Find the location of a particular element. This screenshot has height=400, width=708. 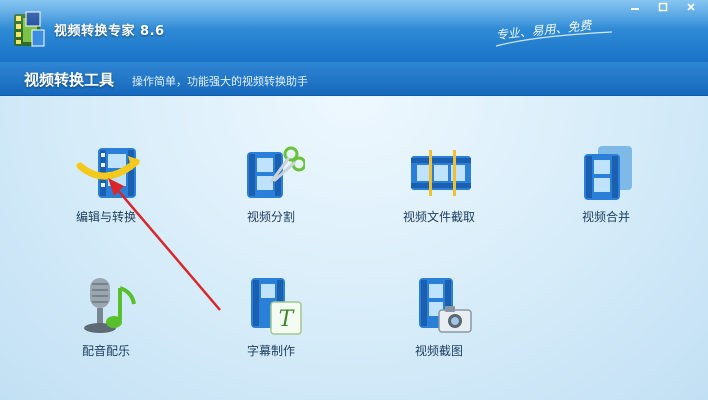

window-title: 视频转换专家 8.6 is located at coordinates (109, 31).